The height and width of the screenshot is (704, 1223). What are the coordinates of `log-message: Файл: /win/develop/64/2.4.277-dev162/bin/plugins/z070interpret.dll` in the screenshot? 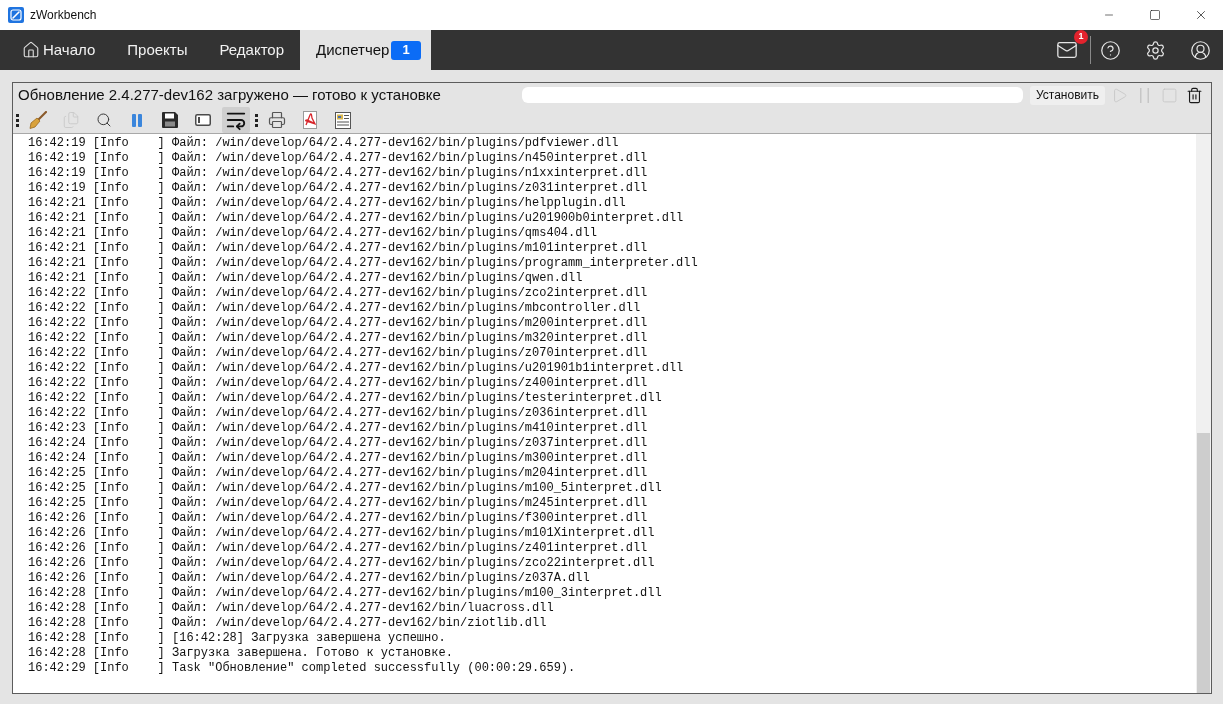 It's located at (410, 353).